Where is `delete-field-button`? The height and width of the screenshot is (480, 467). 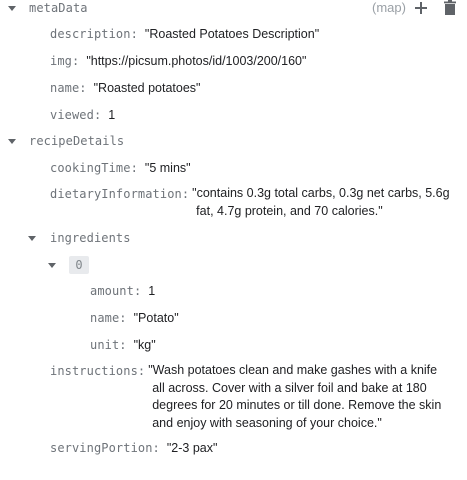 delete-field-button is located at coordinates (450, 9).